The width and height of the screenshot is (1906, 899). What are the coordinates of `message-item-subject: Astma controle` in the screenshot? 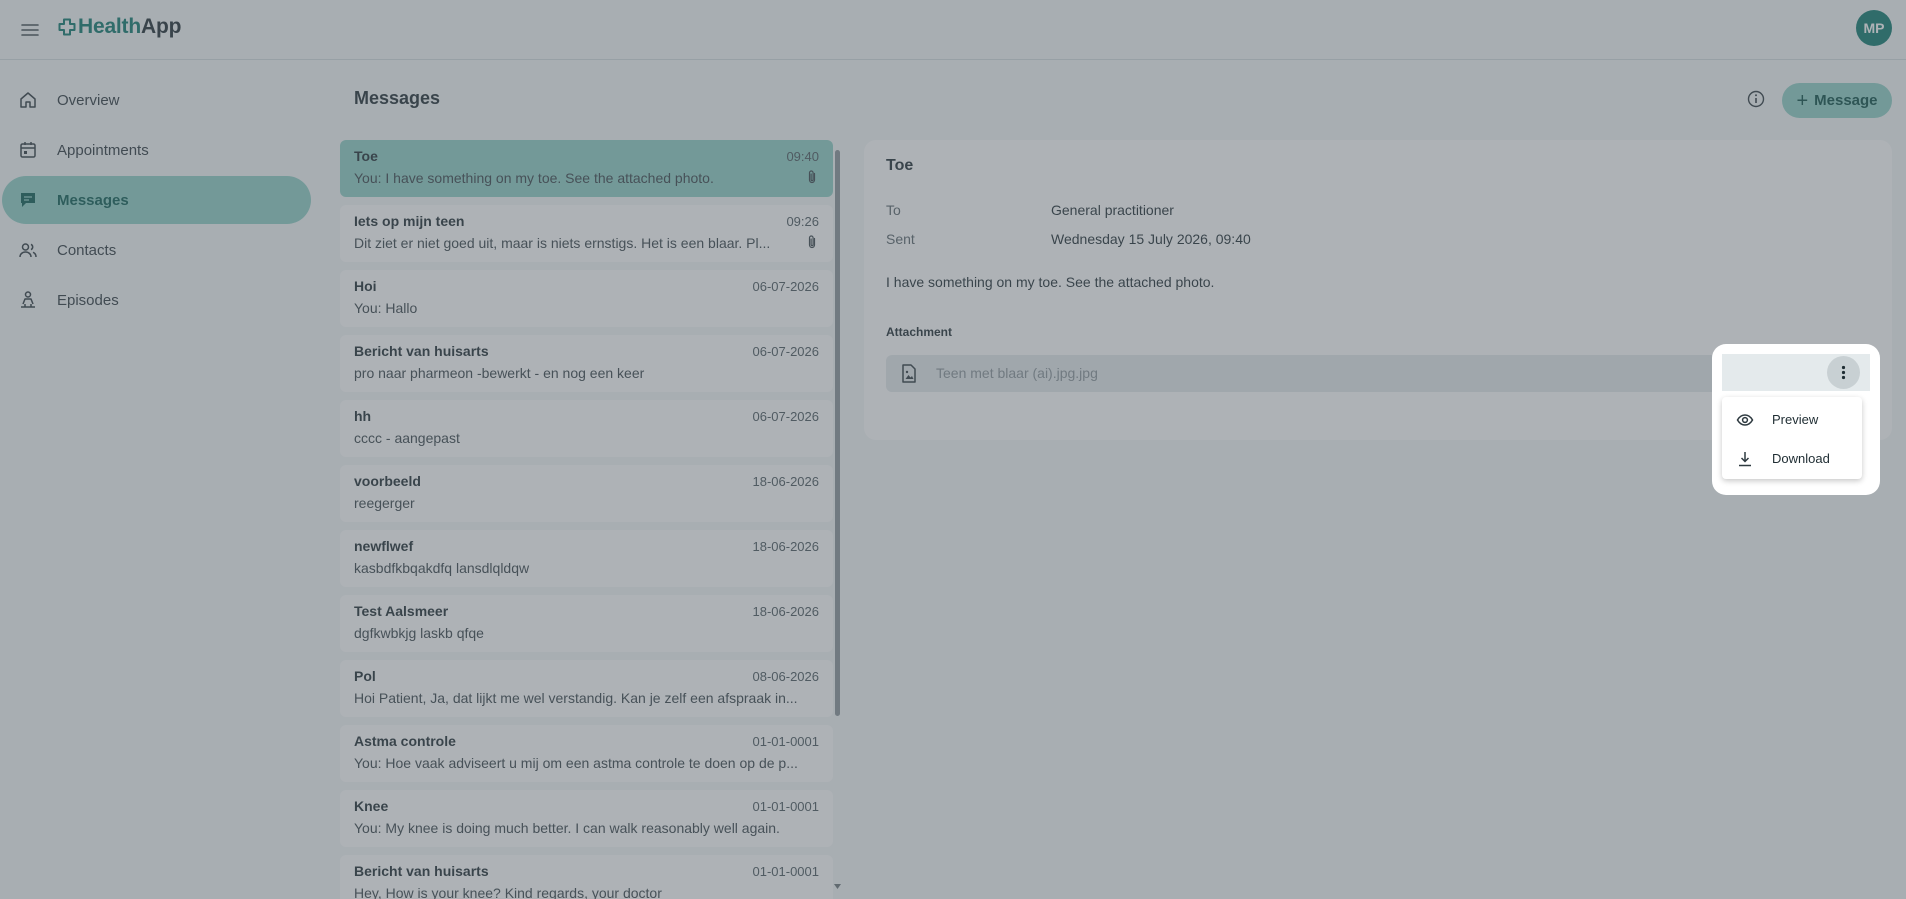 It's located at (405, 741).